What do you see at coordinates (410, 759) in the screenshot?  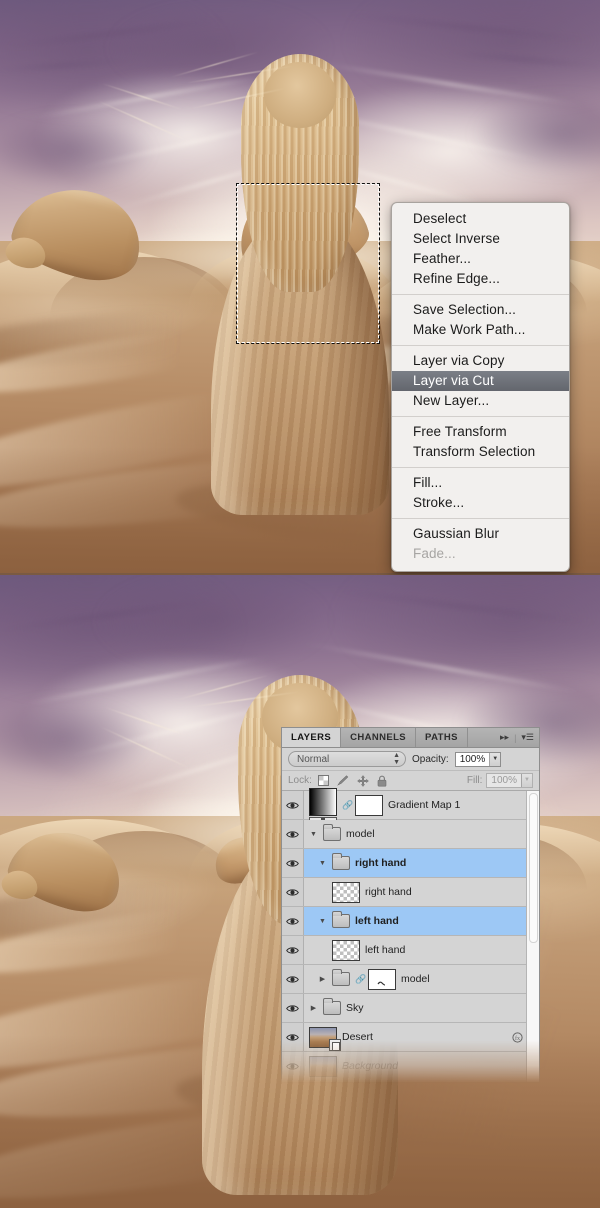 I see `blend-mode-row: Normal ▲ ▼ Opacity: 100% ▼` at bounding box center [410, 759].